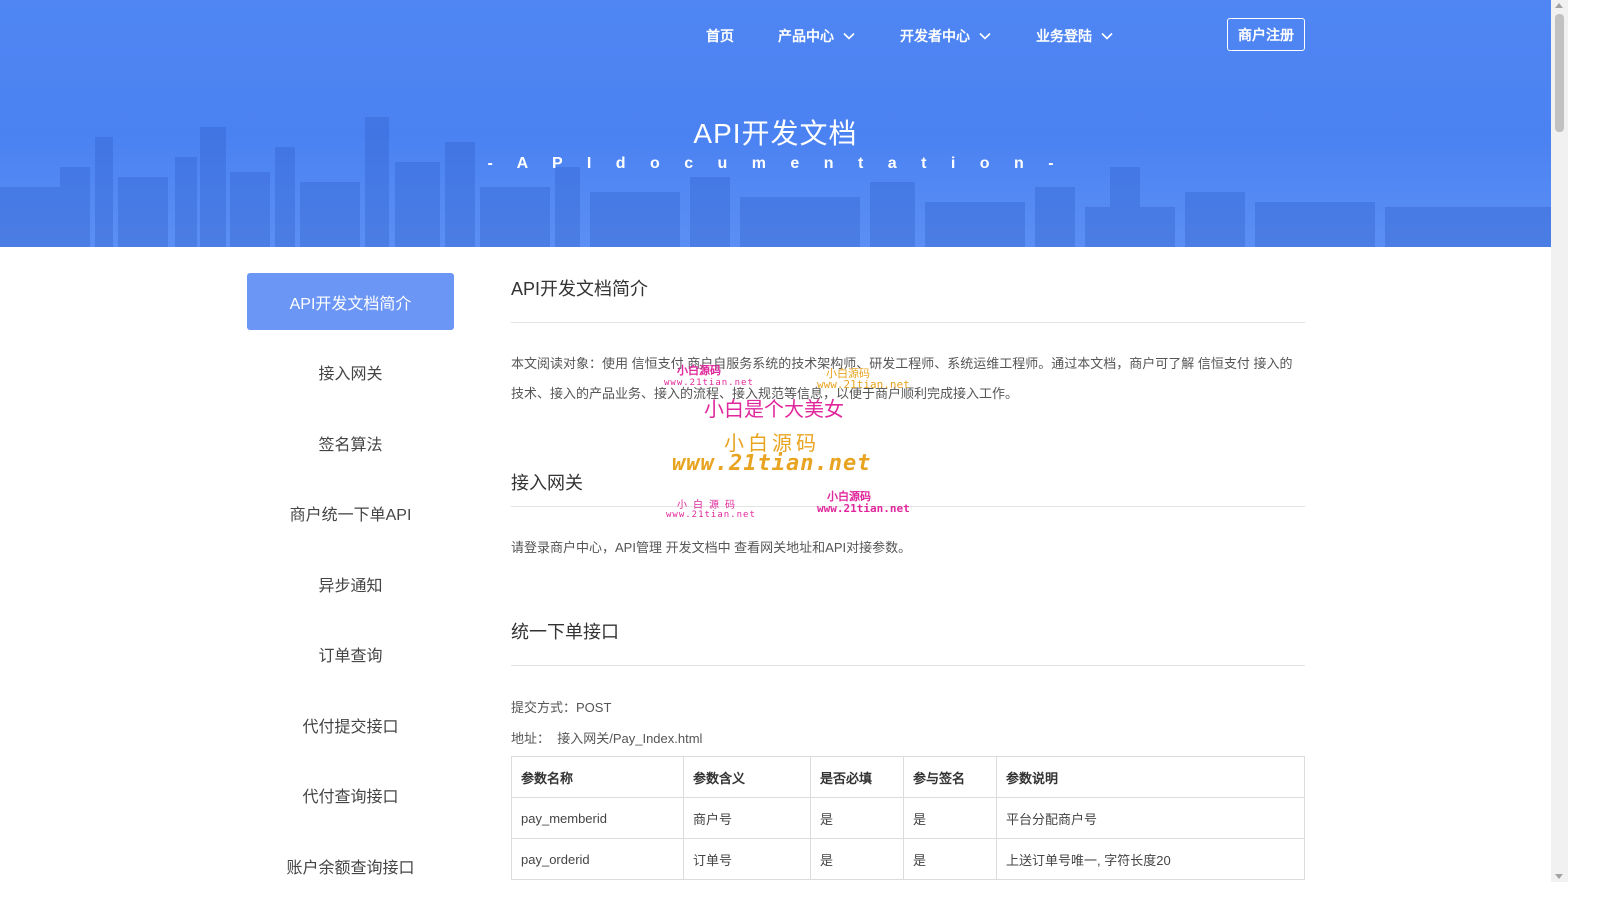 The image size is (1600, 900). I want to click on sidebar-item-balance-query: 账户余额查询接口, so click(350, 865).